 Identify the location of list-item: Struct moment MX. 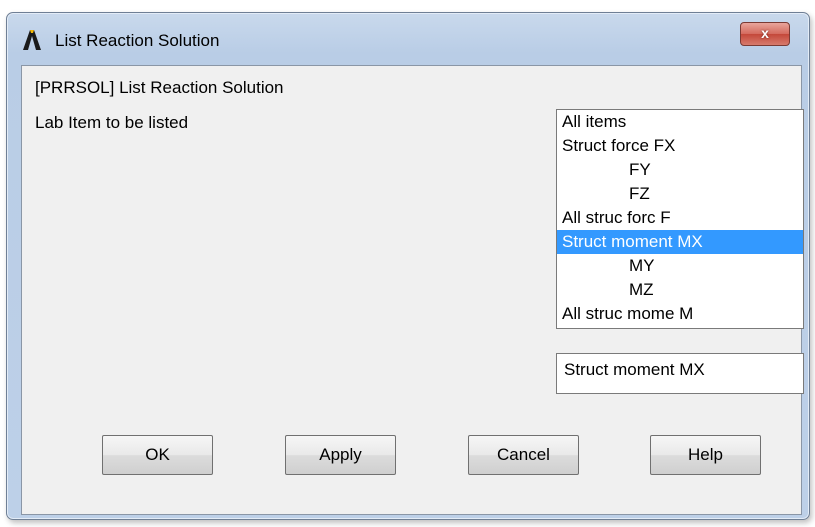
(680, 242).